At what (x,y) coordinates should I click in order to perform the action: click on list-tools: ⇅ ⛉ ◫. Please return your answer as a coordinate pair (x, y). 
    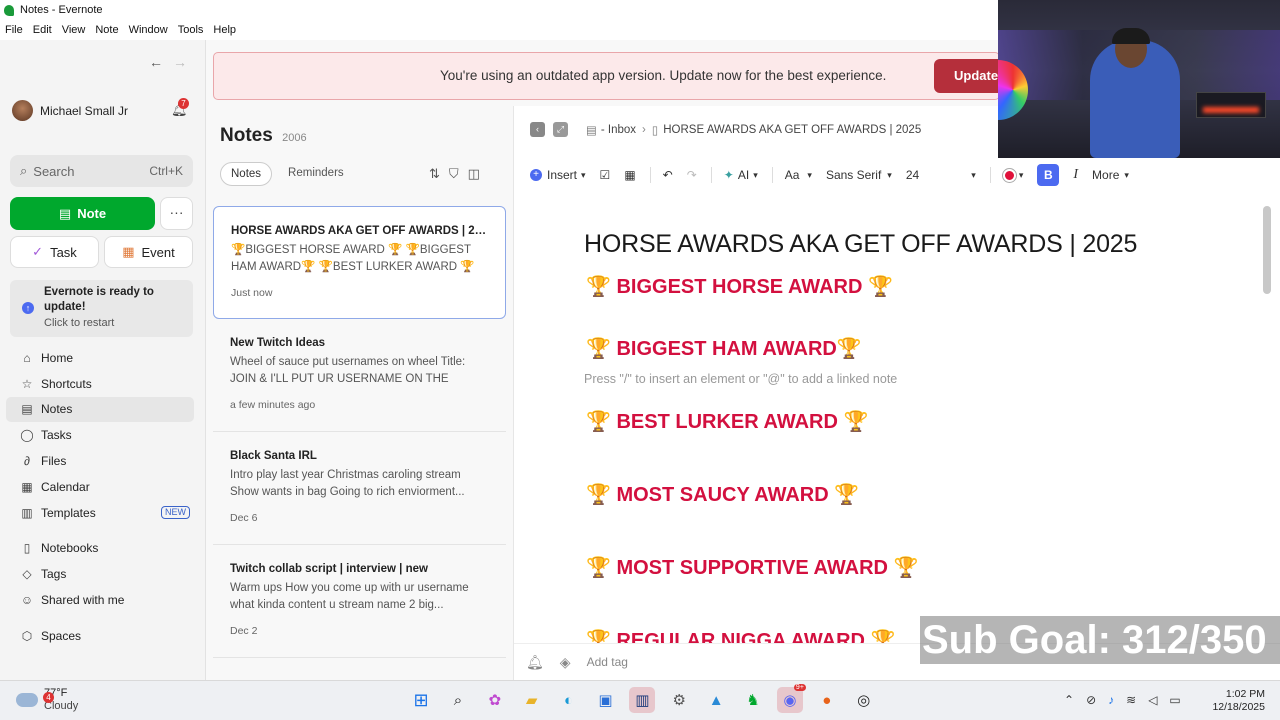
    Looking at the image, I should click on (459, 174).